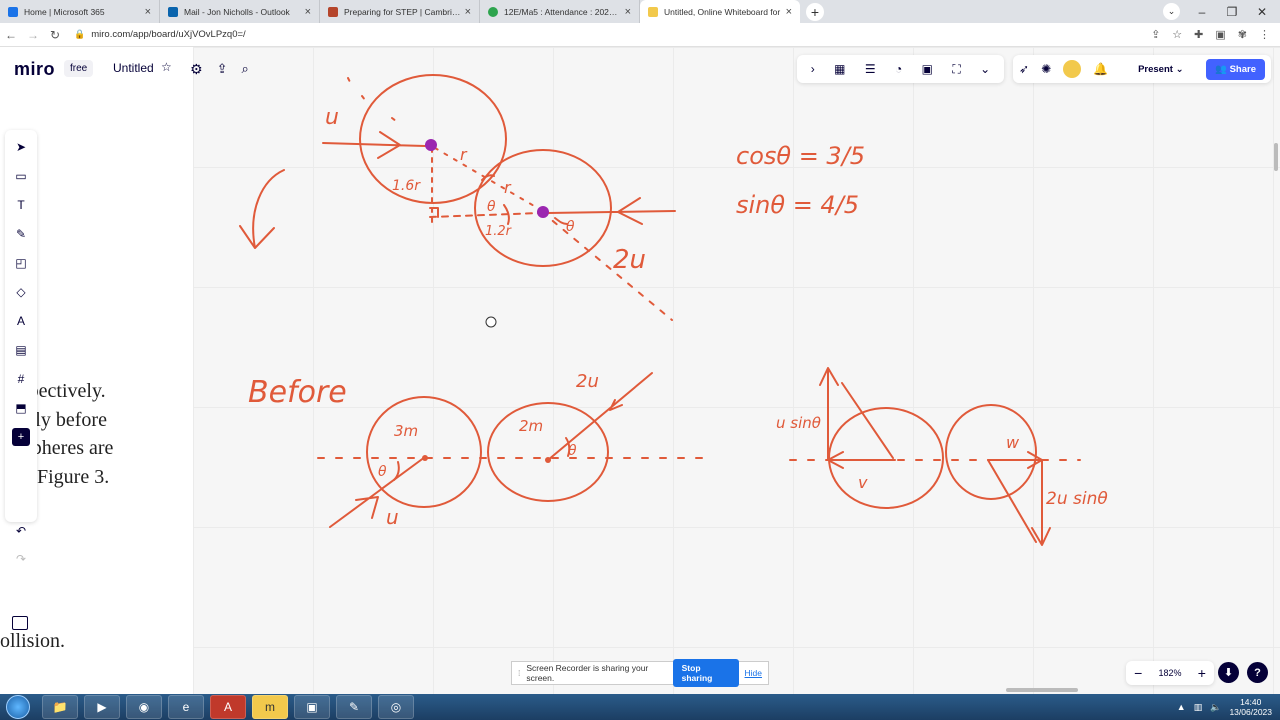  Describe the element at coordinates (1177, 34) in the screenshot. I see `bookmark-star-icon: ☆` at that location.